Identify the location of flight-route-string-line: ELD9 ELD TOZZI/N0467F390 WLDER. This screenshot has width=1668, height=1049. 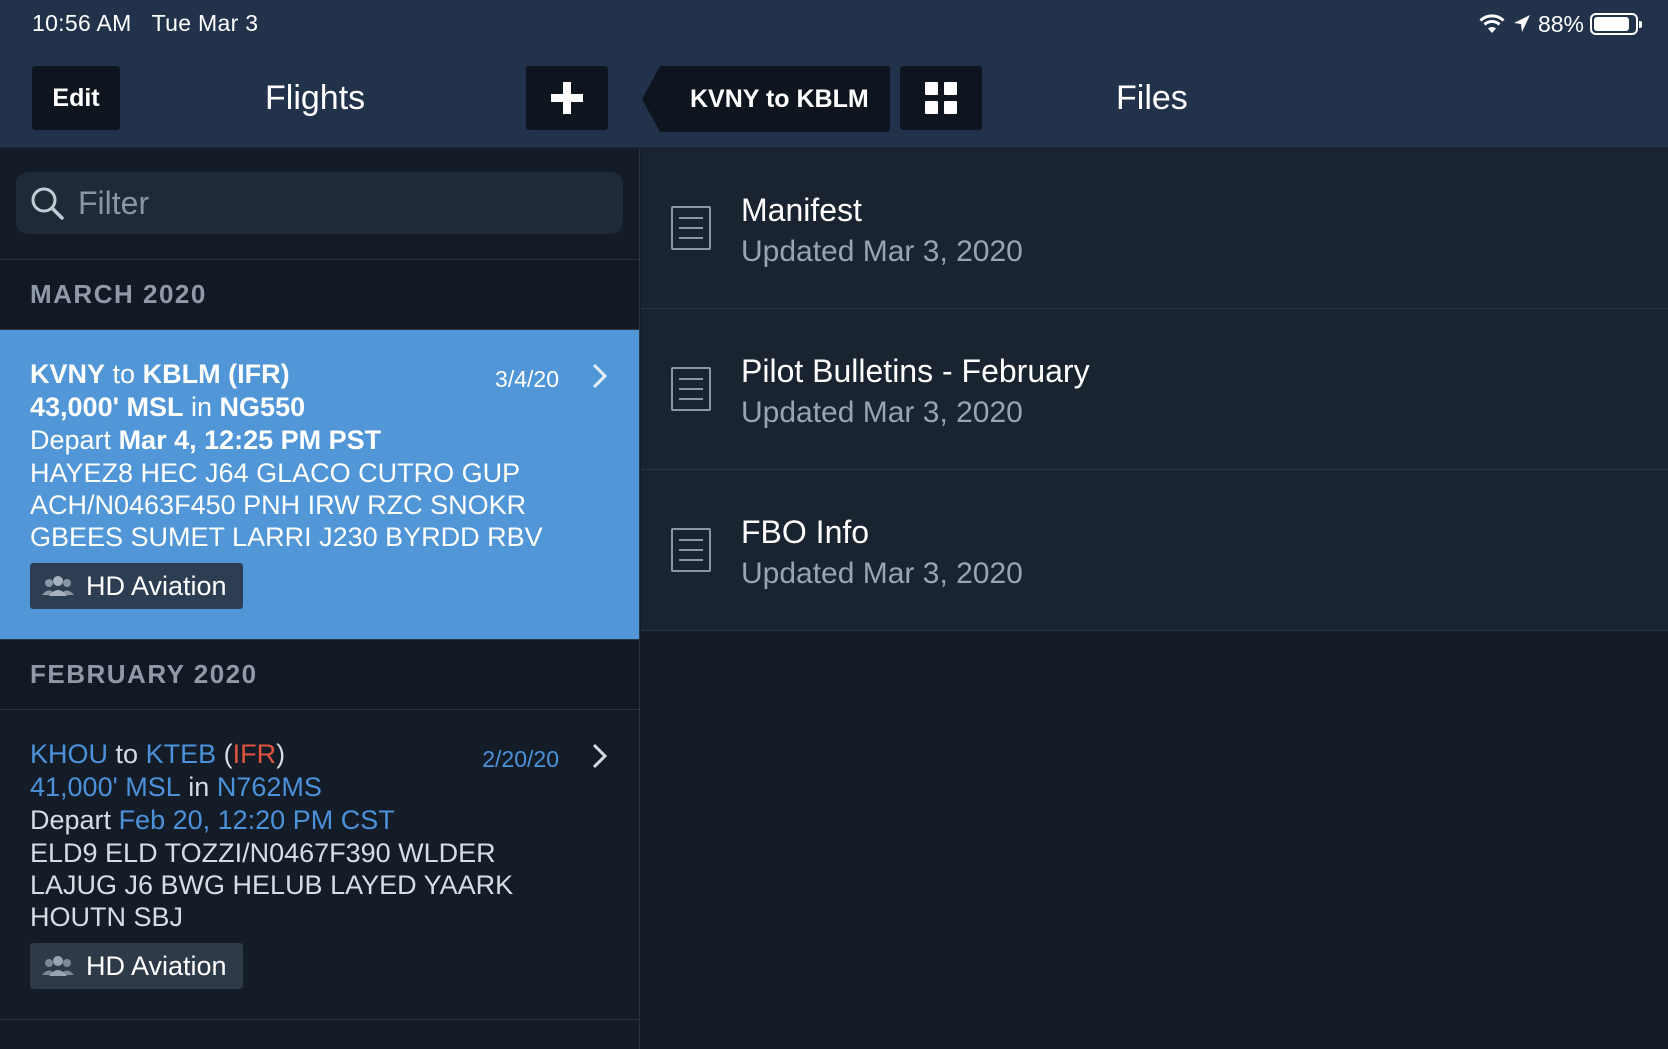
(263, 853).